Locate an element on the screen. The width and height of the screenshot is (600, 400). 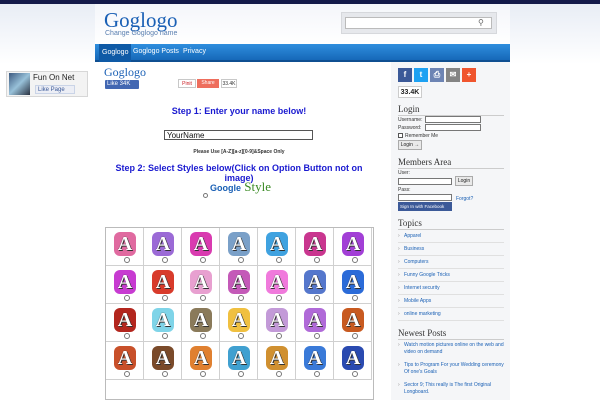
remember-checkbox is located at coordinates (400, 135).